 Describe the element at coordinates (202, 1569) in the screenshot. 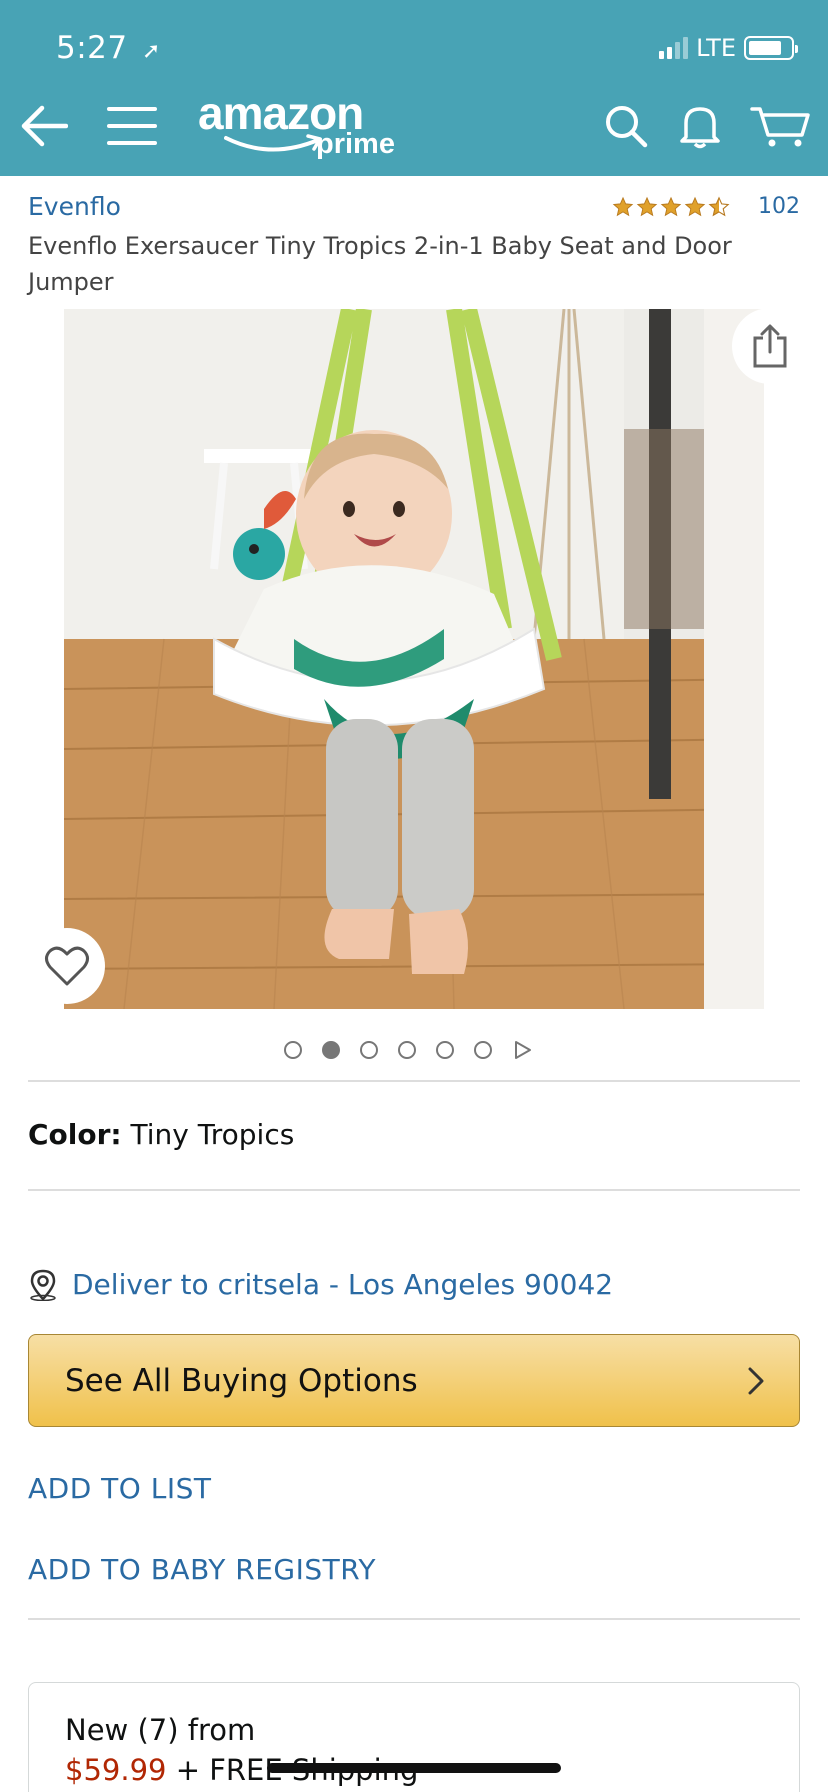

I see `add-to-baby-registry-link: ADD TO BABY REGISTRY` at that location.